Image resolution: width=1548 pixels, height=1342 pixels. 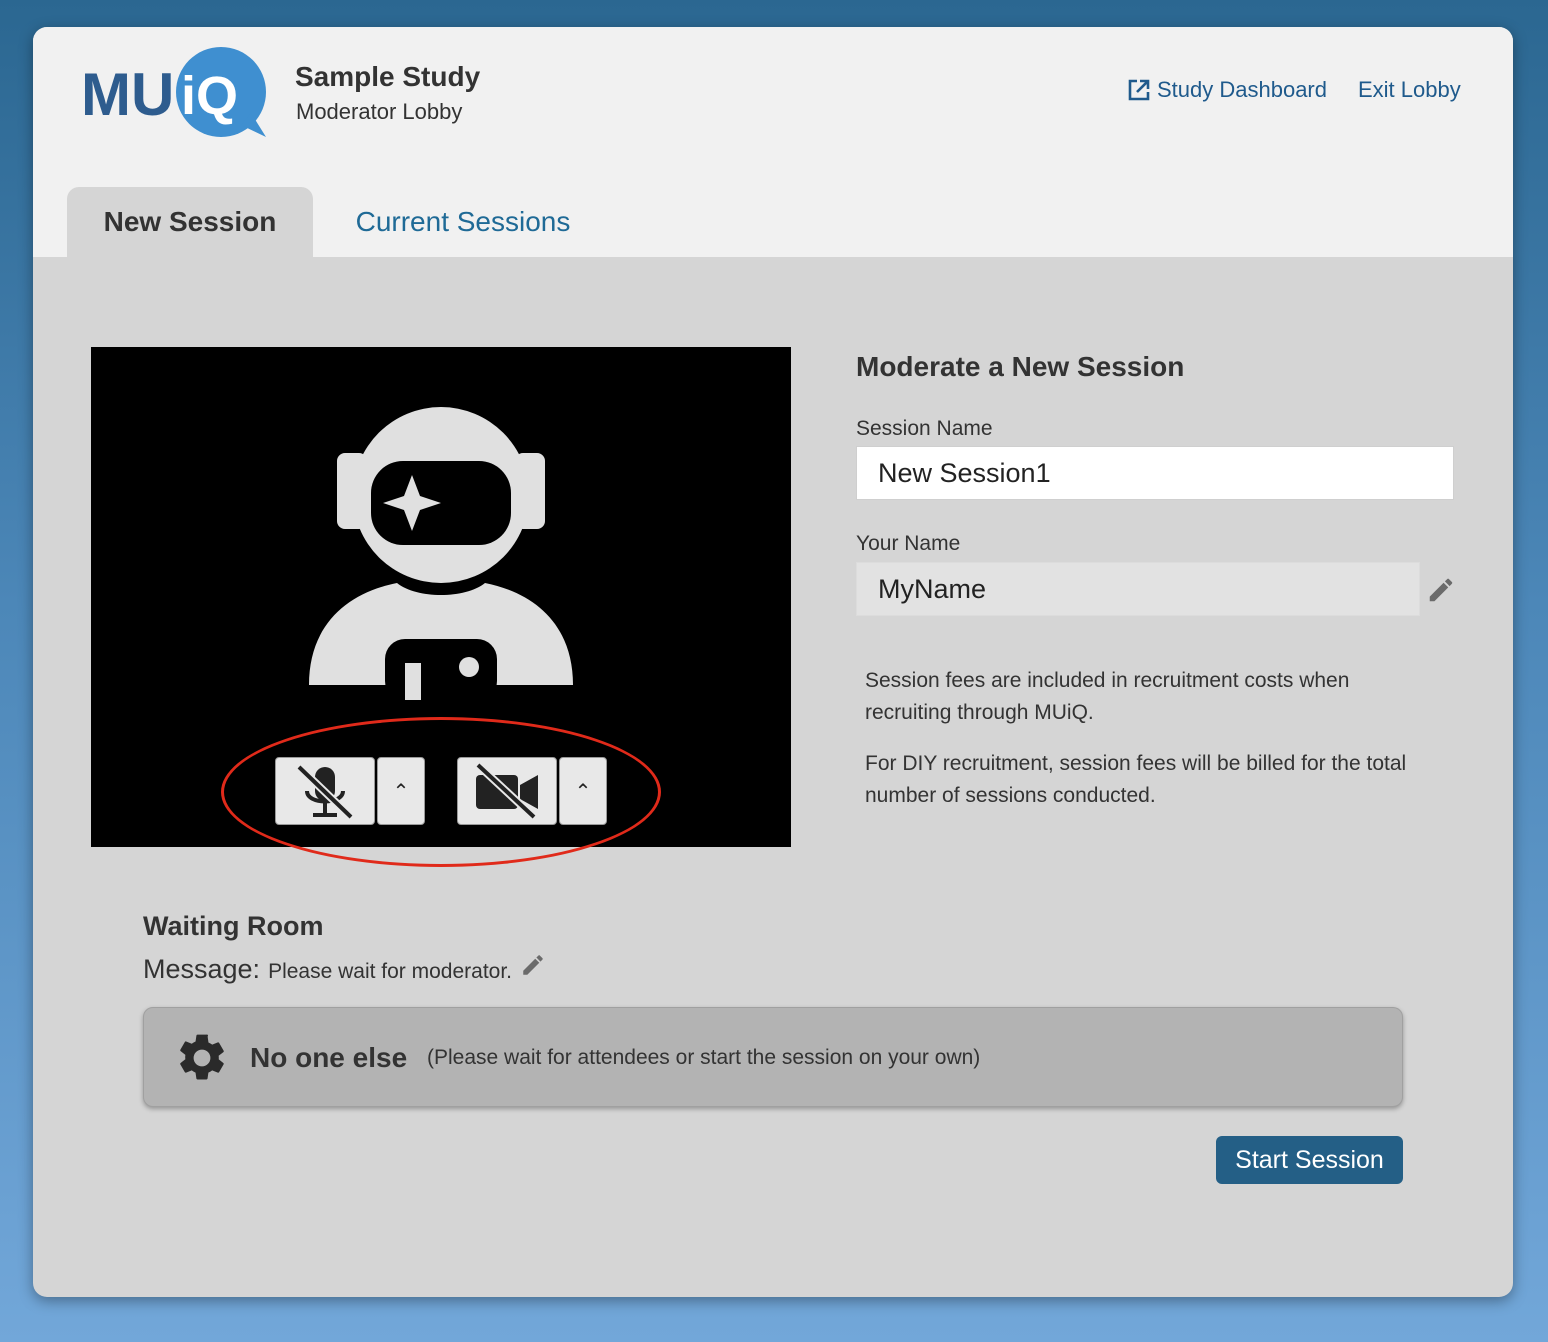 I want to click on study-dashboard-link: Study Dashboard, so click(x=1227, y=90).